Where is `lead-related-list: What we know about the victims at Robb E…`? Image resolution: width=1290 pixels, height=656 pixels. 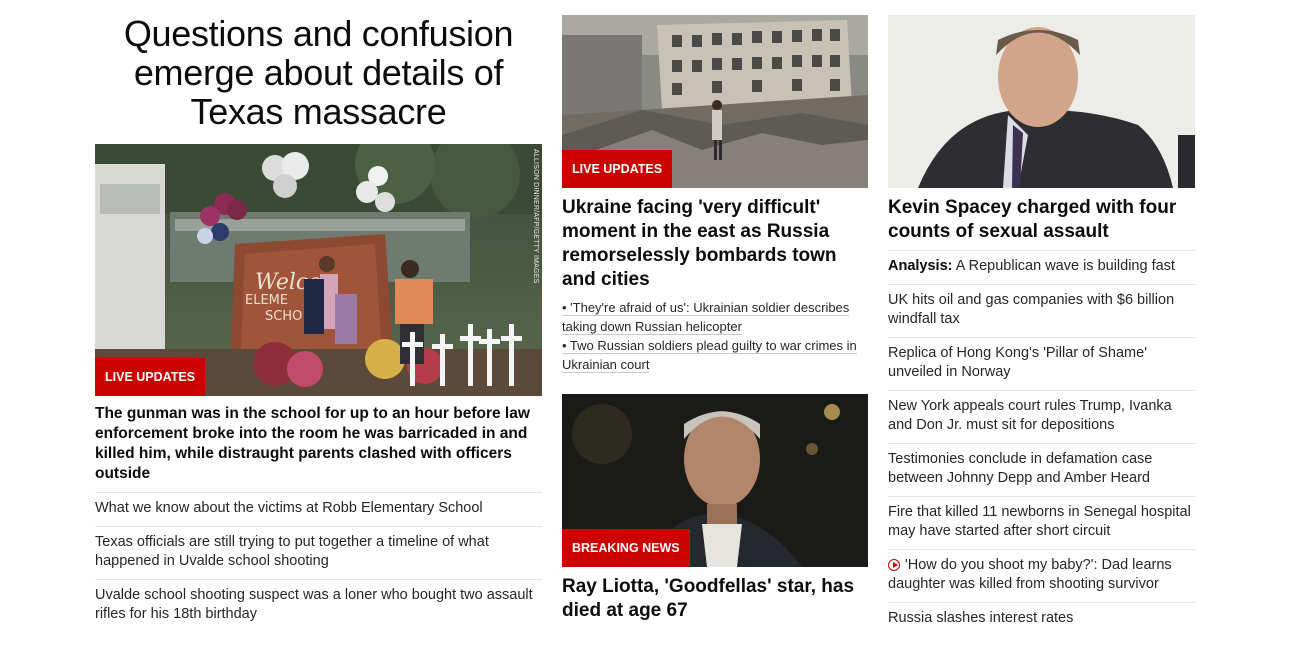
lead-related-list: What we know about the victims at Robb E… is located at coordinates (318, 562).